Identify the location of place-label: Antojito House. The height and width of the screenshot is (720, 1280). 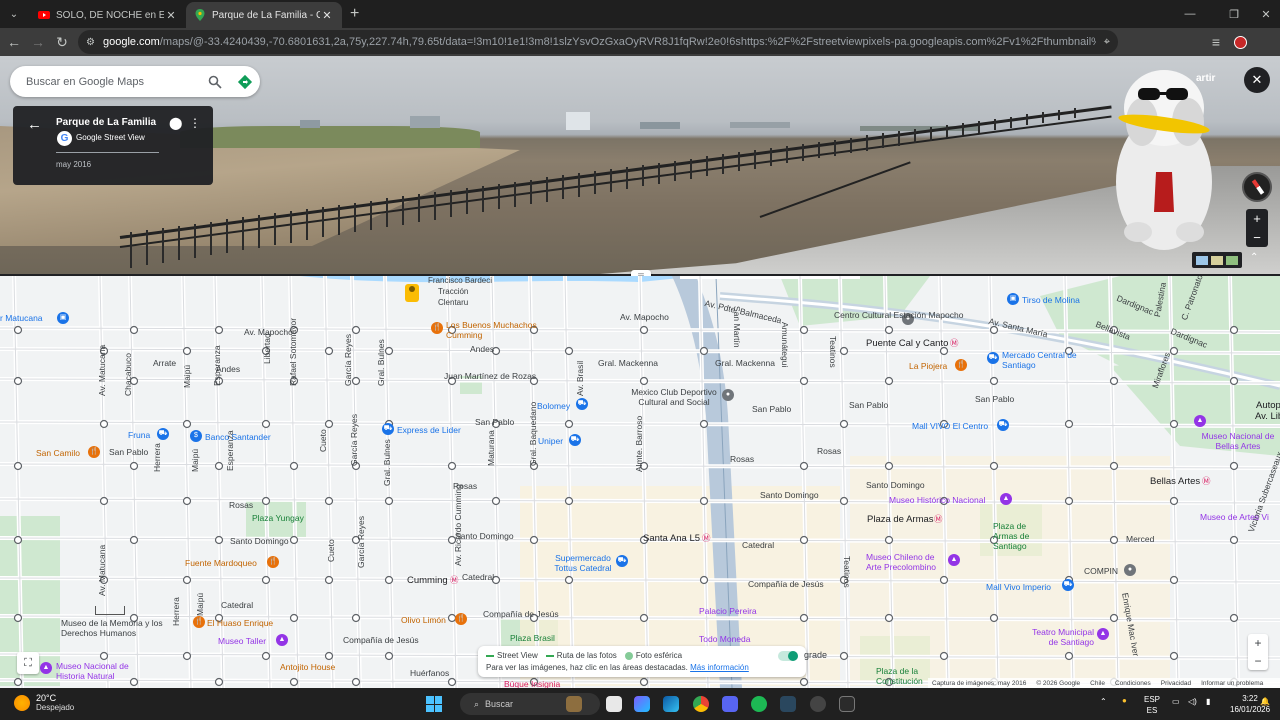
(307, 667).